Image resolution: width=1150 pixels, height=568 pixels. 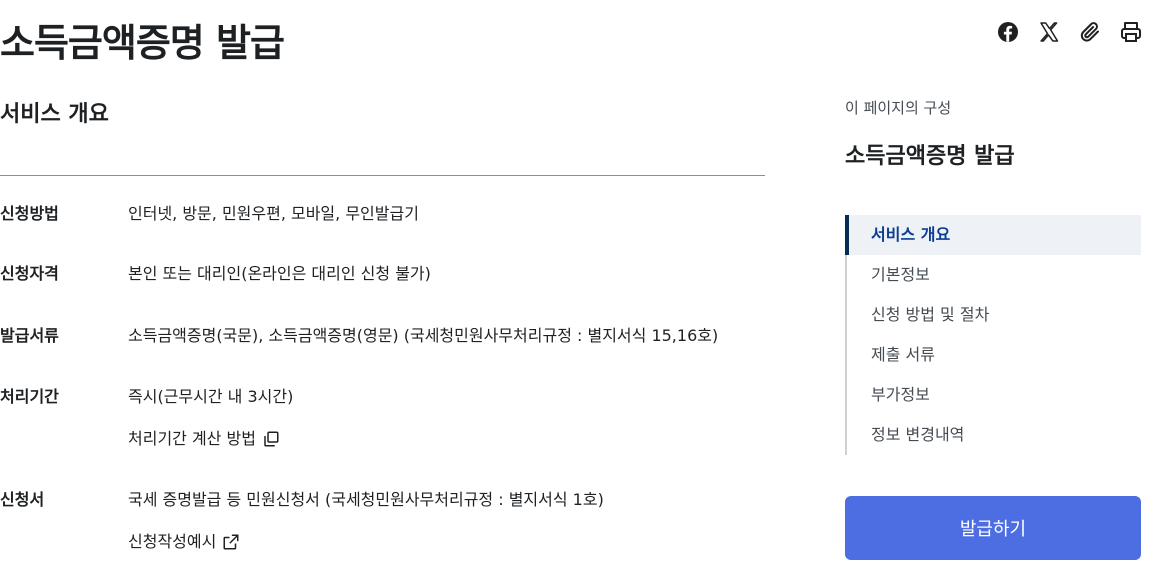 What do you see at coordinates (192, 438) in the screenshot?
I see `link-label: 처리기간 계산 방법` at bounding box center [192, 438].